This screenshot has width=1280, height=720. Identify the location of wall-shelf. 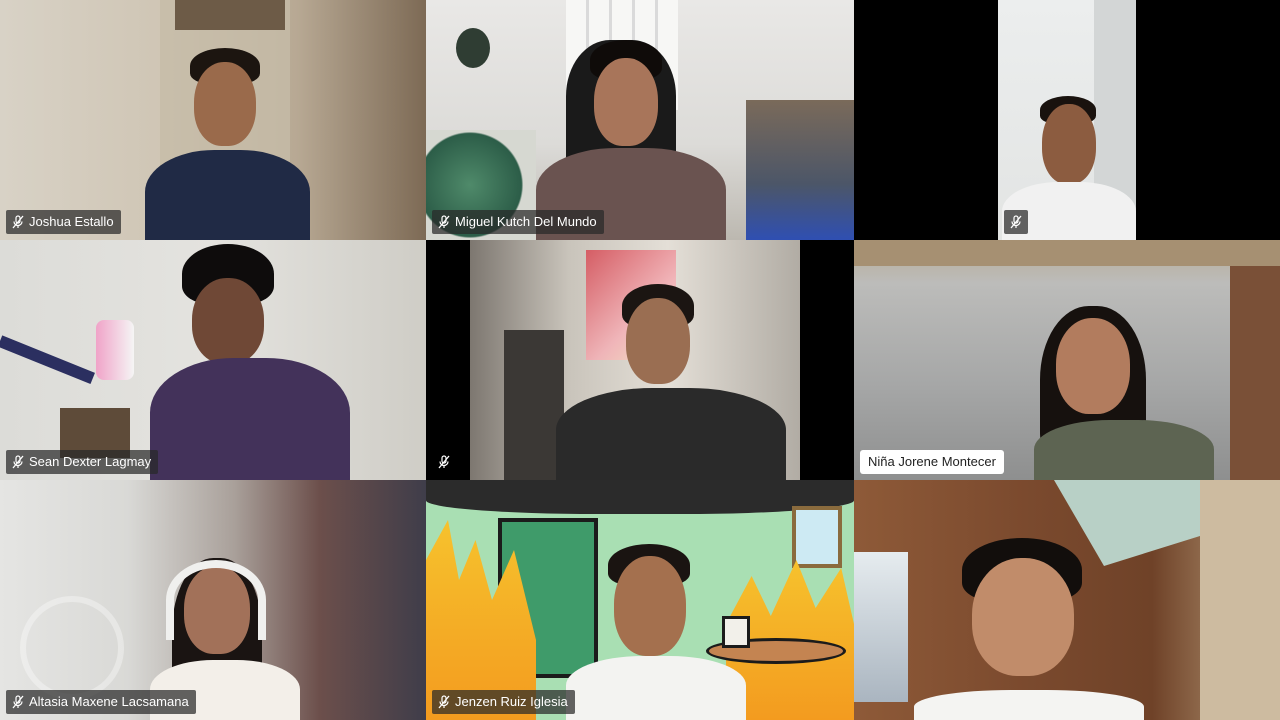
(230, 15).